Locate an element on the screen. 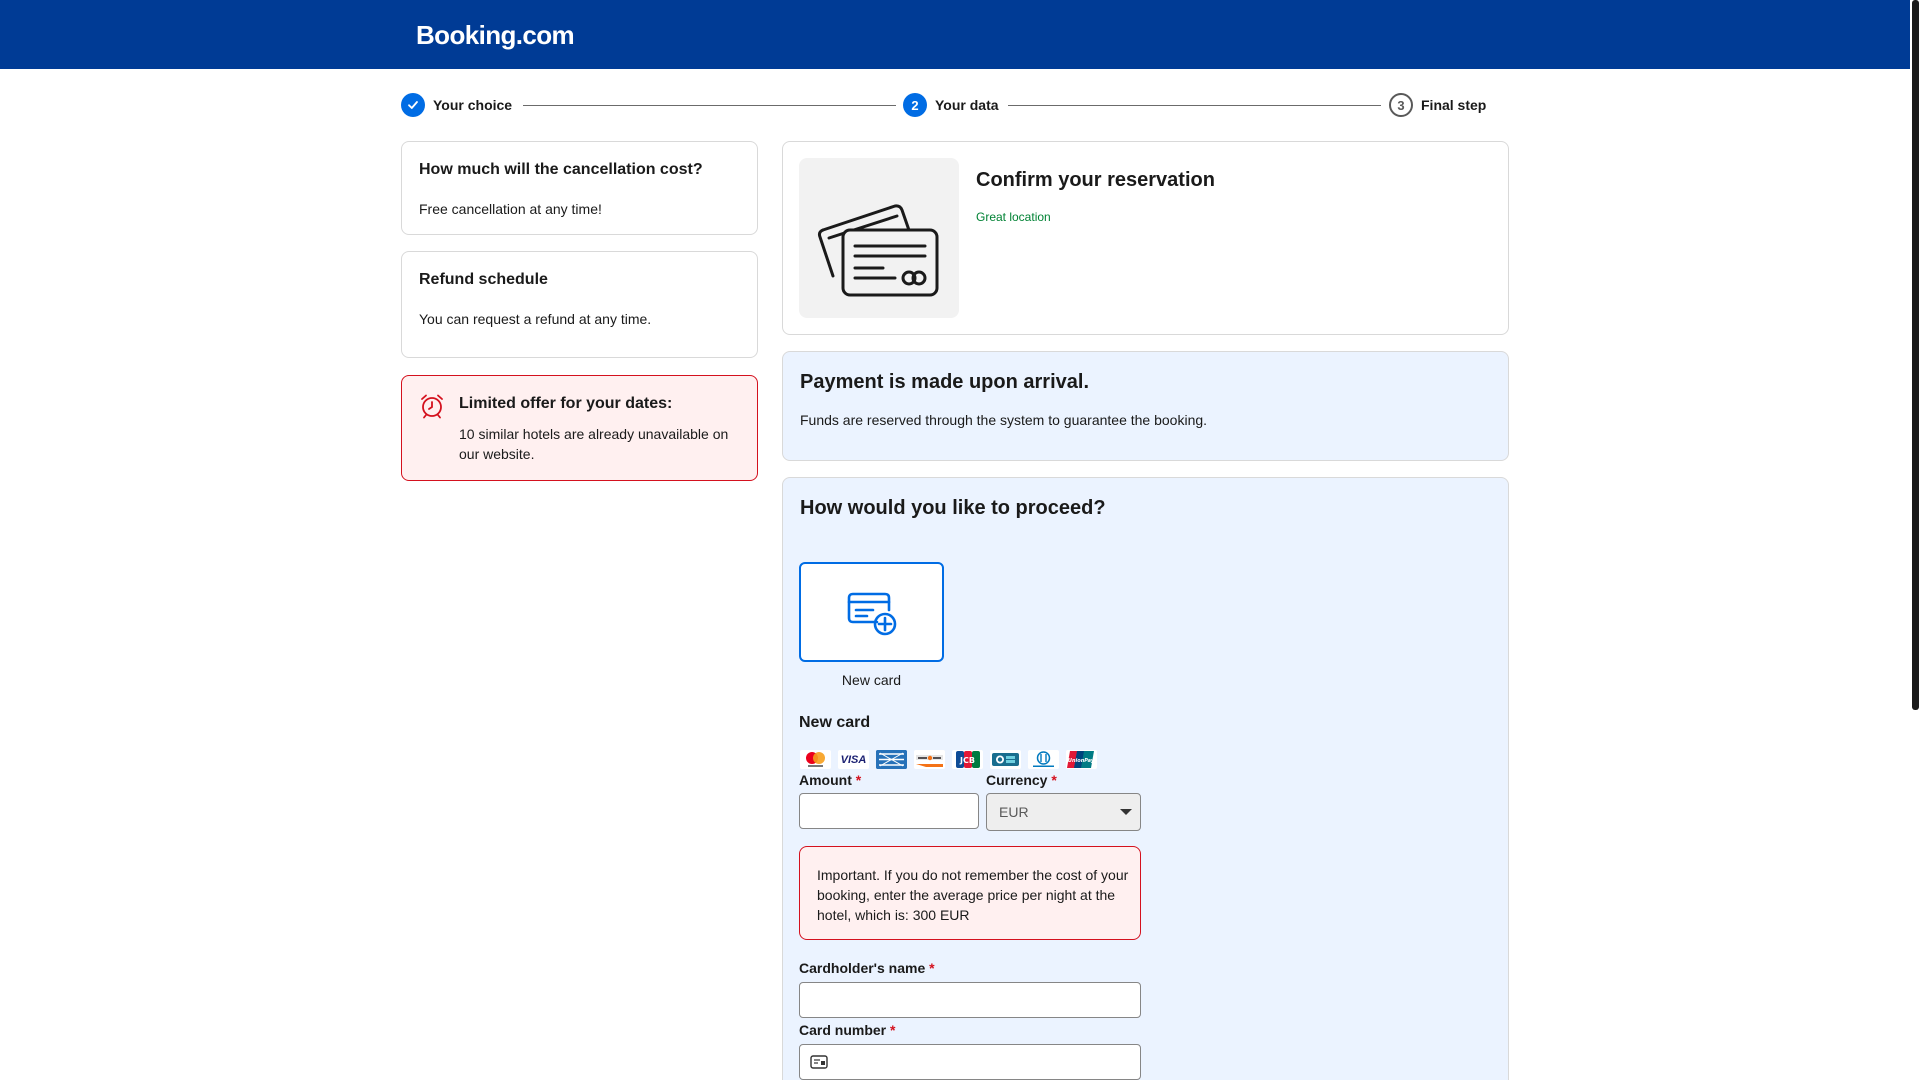  proceed-title: How would you like to proceed? is located at coordinates (953, 508).